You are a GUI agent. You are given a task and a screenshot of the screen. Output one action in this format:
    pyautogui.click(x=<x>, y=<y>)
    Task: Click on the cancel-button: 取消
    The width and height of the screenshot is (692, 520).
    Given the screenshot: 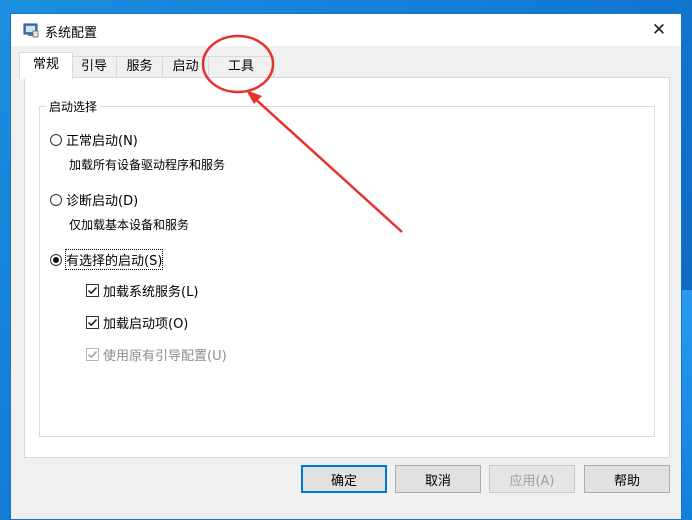 What is the action you would take?
    pyautogui.click(x=438, y=479)
    